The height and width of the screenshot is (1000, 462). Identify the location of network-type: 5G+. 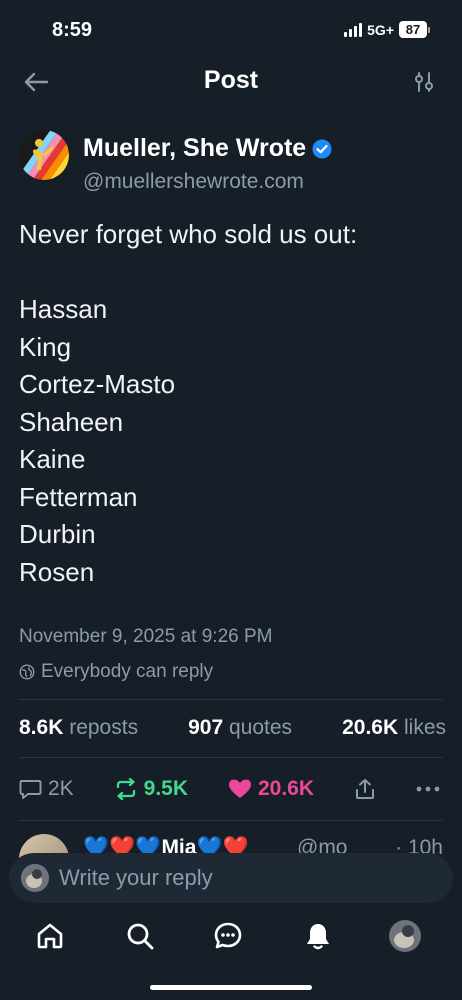
(380, 29).